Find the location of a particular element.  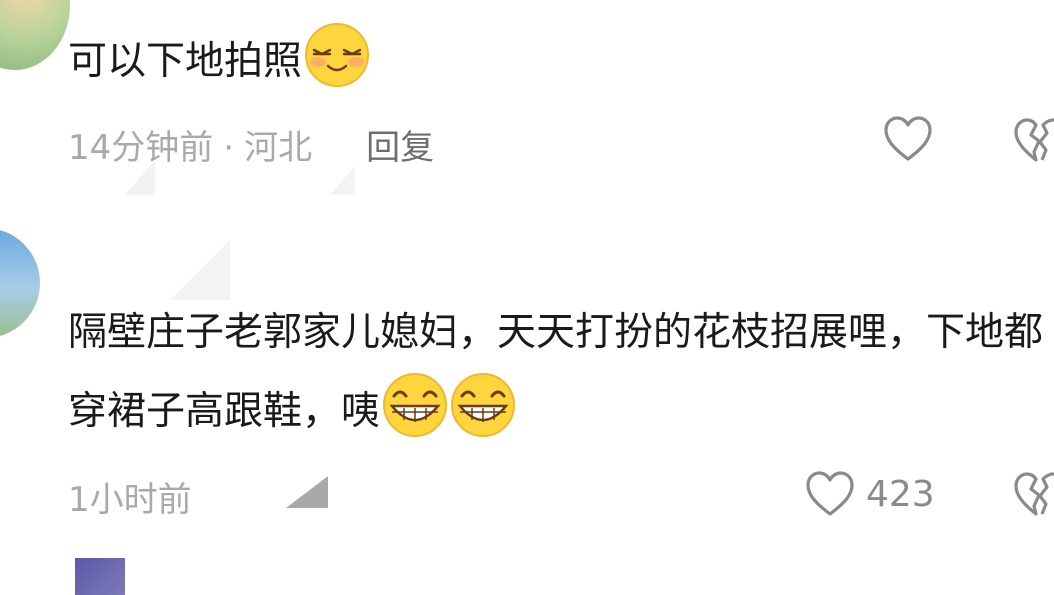

comment-time: 1小时前 is located at coordinates (130, 500).